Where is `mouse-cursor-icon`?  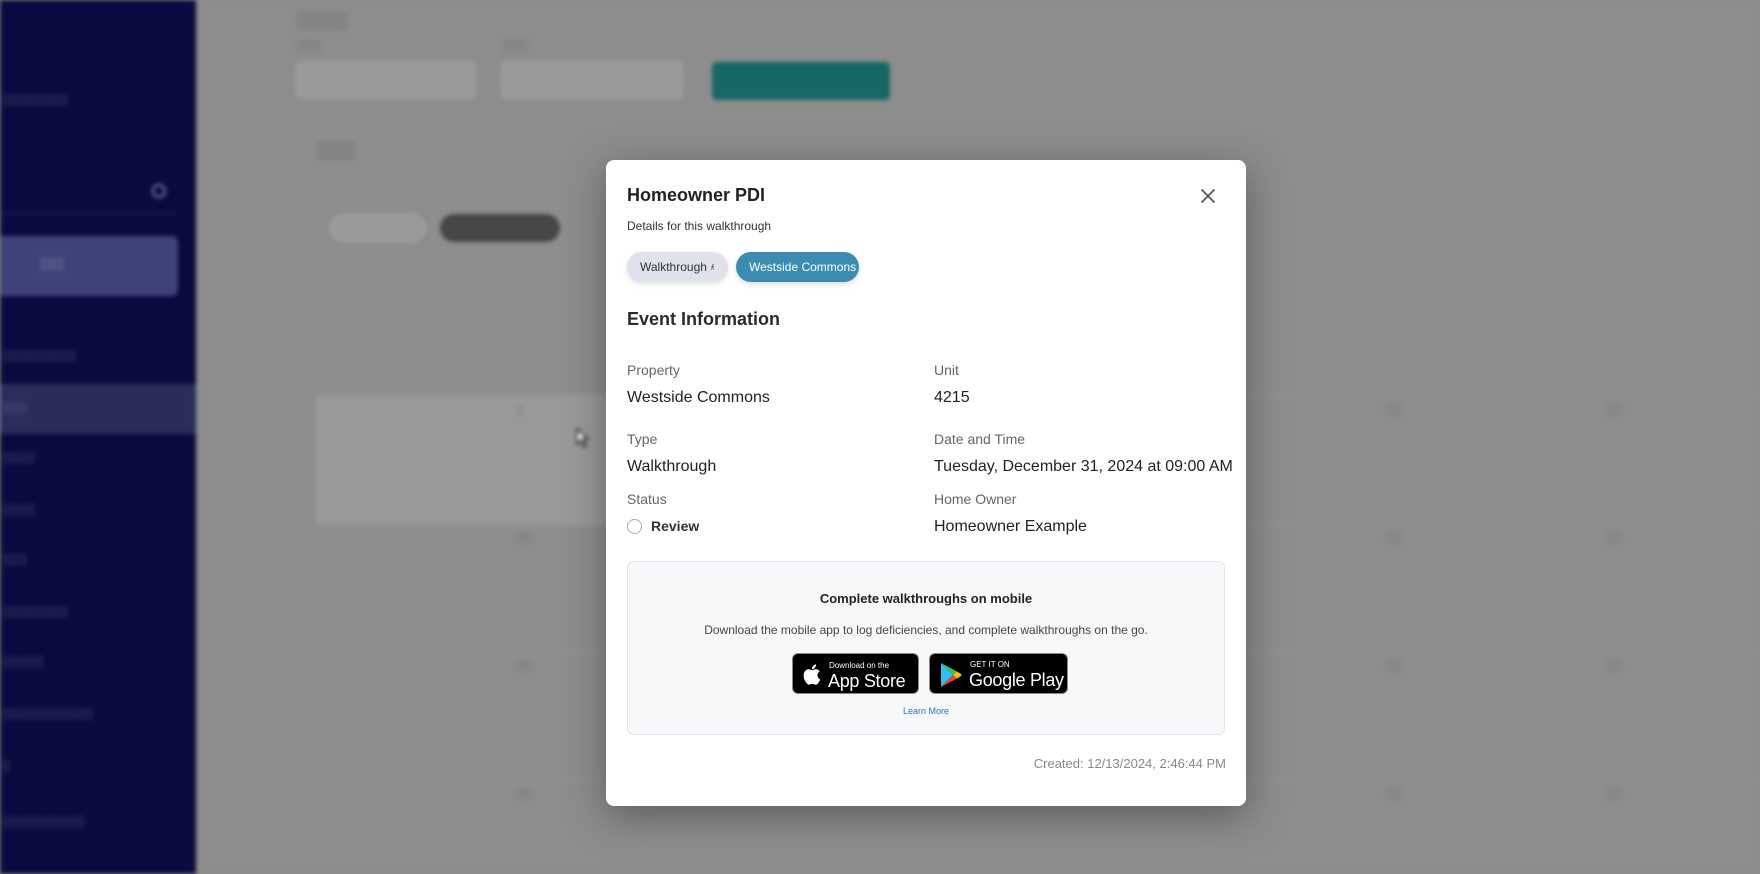
mouse-cursor-icon is located at coordinates (583, 438).